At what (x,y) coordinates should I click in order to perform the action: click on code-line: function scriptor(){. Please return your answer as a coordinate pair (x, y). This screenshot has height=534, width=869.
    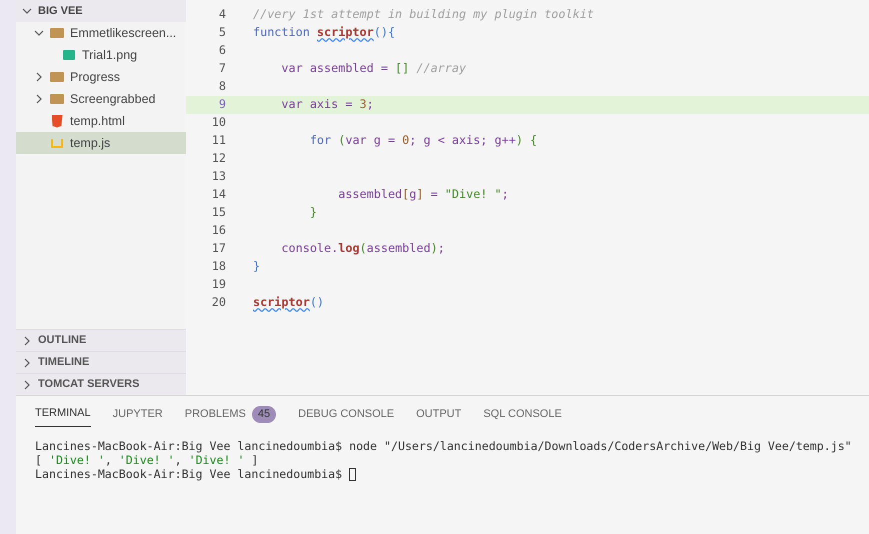
    Looking at the image, I should click on (324, 33).